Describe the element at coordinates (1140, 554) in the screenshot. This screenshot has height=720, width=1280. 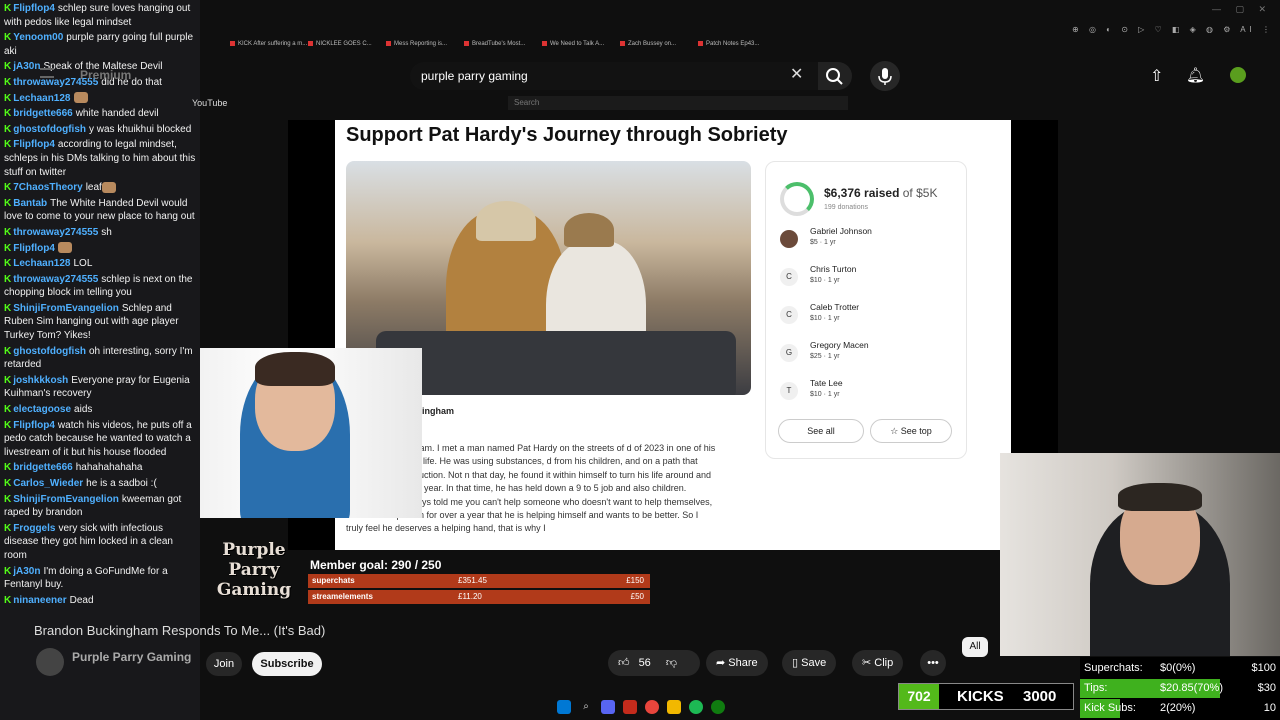
I see `guest-webcam` at that location.